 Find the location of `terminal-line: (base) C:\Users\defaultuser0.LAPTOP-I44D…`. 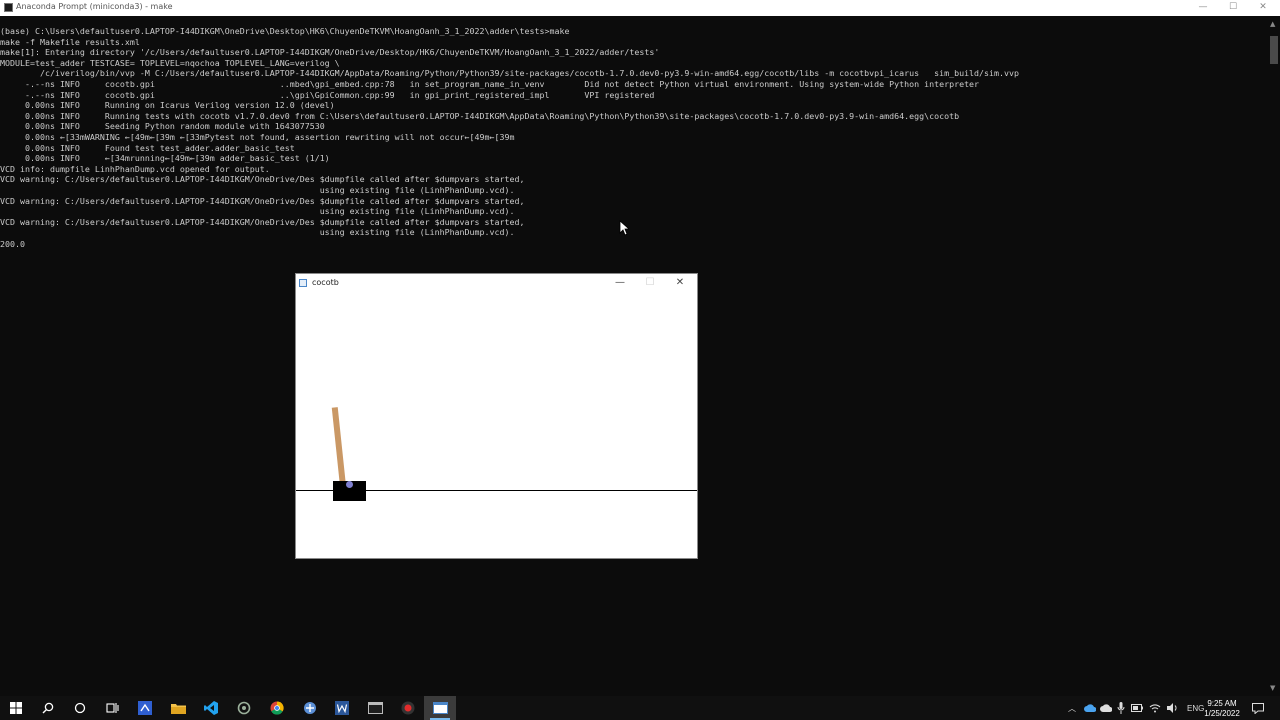

terminal-line: (base) C:\Users\defaultuser0.LAPTOP-I44D… is located at coordinates (285, 31).